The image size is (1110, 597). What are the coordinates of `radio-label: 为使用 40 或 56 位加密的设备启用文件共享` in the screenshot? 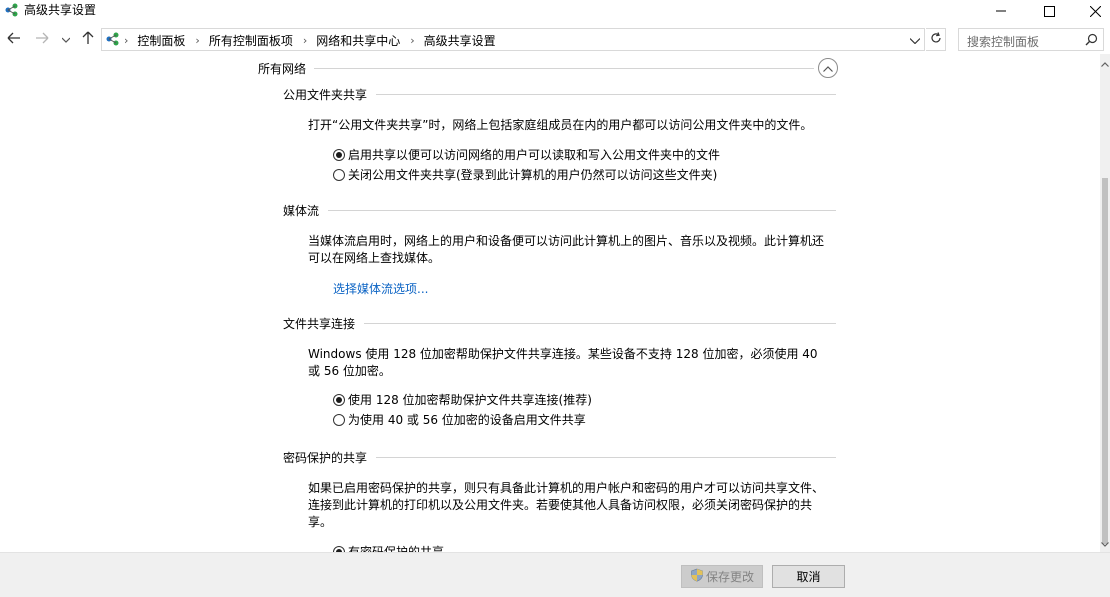 It's located at (467, 419).